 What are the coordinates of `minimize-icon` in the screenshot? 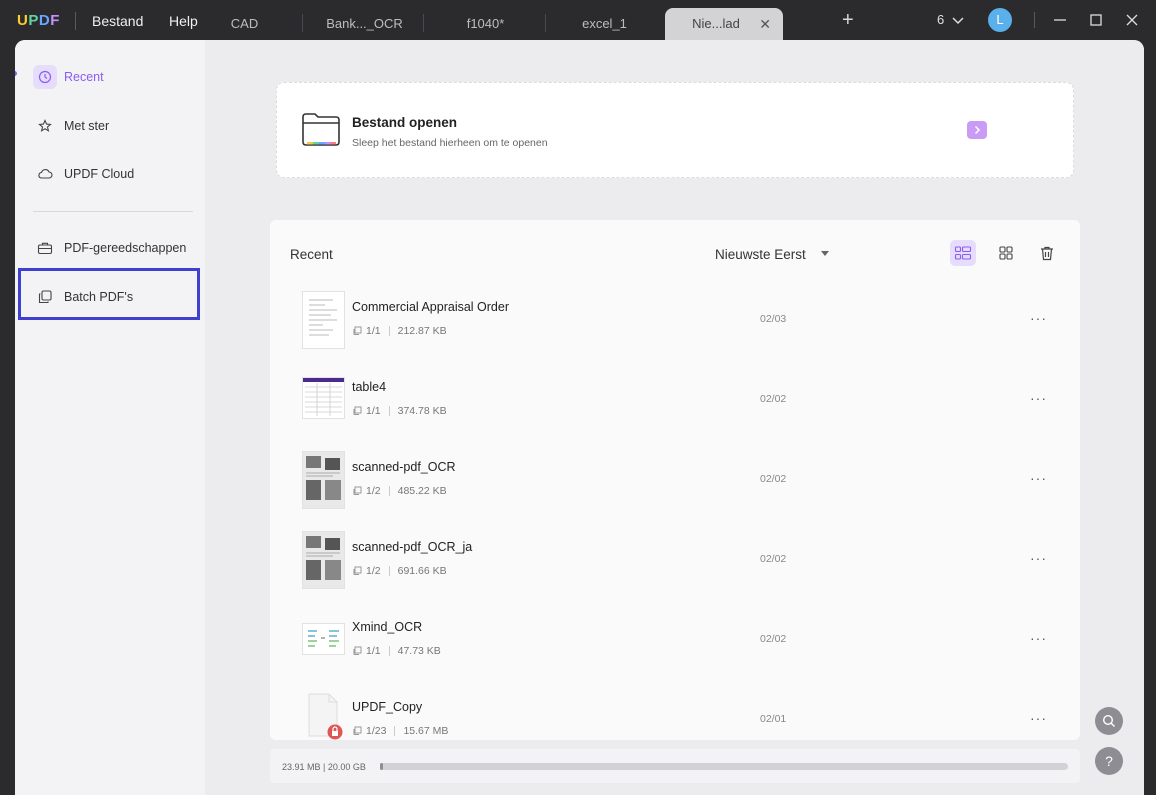 It's located at (1060, 20).